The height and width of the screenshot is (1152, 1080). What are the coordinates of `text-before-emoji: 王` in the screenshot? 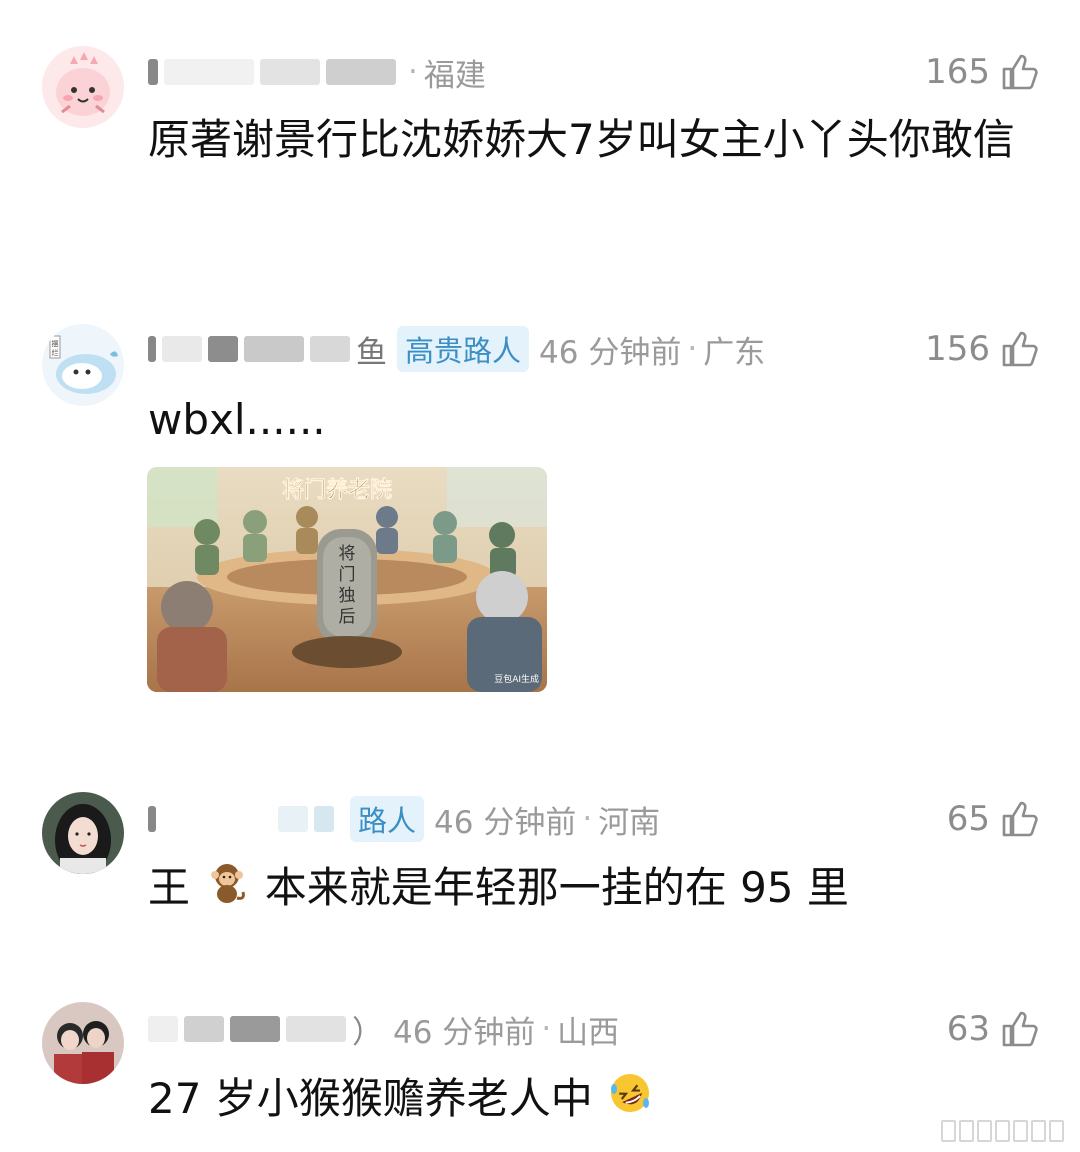 It's located at (169, 887).